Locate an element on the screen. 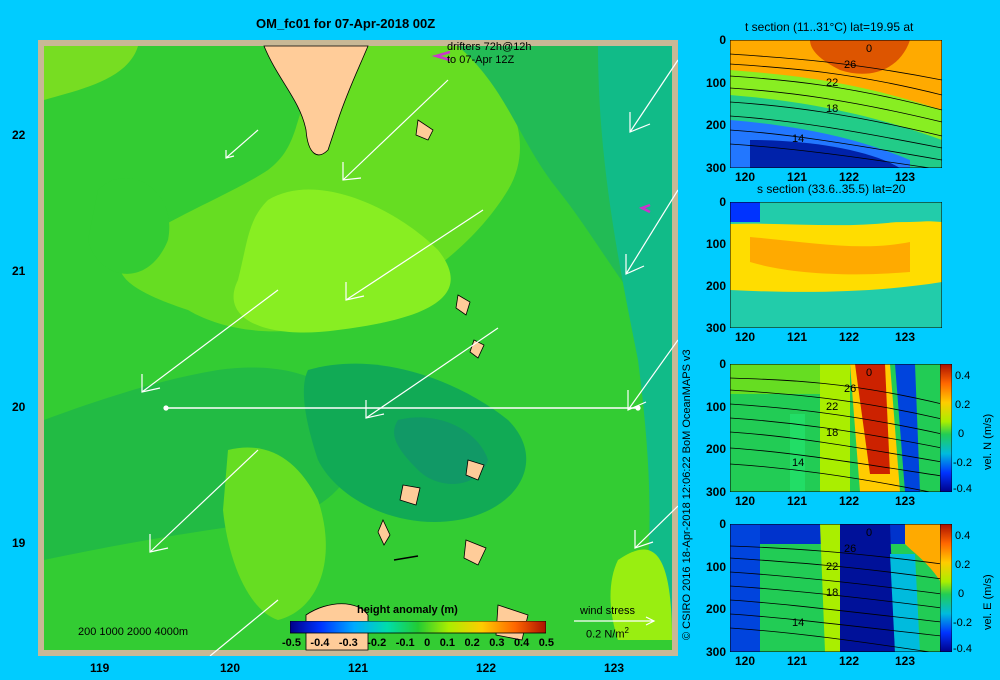 The height and width of the screenshot is (680, 1000). panel-3-x-tick: 120 is located at coordinates (745, 501).